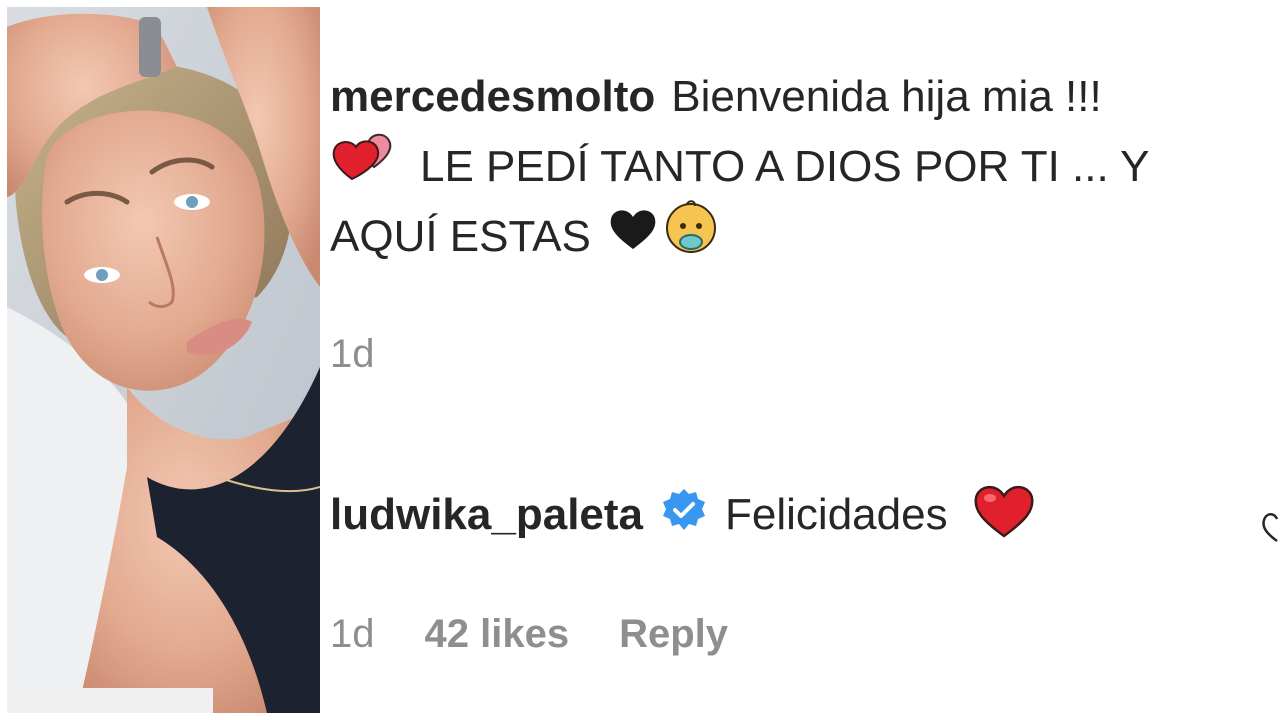 Image resolution: width=1280 pixels, height=720 pixels. Describe the element at coordinates (486, 515) in the screenshot. I see `comment-username: ludwika_paleta` at that location.